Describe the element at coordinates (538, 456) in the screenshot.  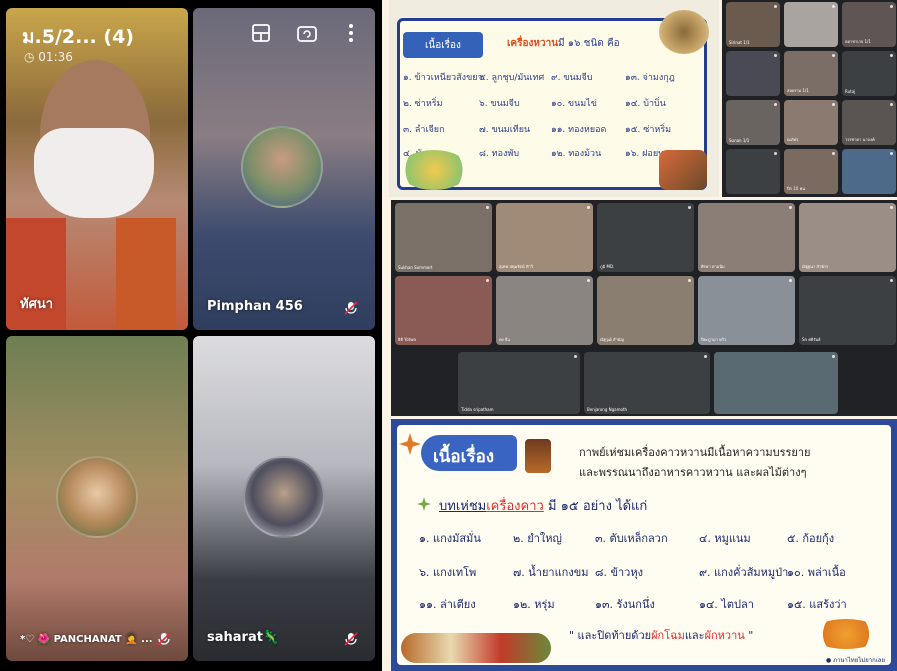
I see `jar-decoration` at that location.